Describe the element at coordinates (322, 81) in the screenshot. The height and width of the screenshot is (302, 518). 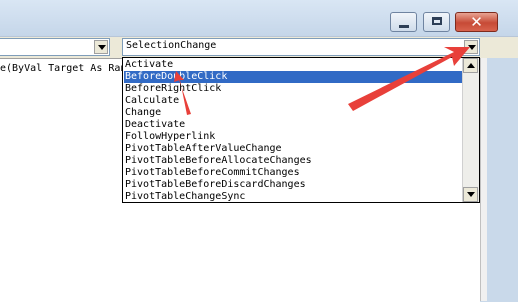
I see `annotation-arrows` at that location.